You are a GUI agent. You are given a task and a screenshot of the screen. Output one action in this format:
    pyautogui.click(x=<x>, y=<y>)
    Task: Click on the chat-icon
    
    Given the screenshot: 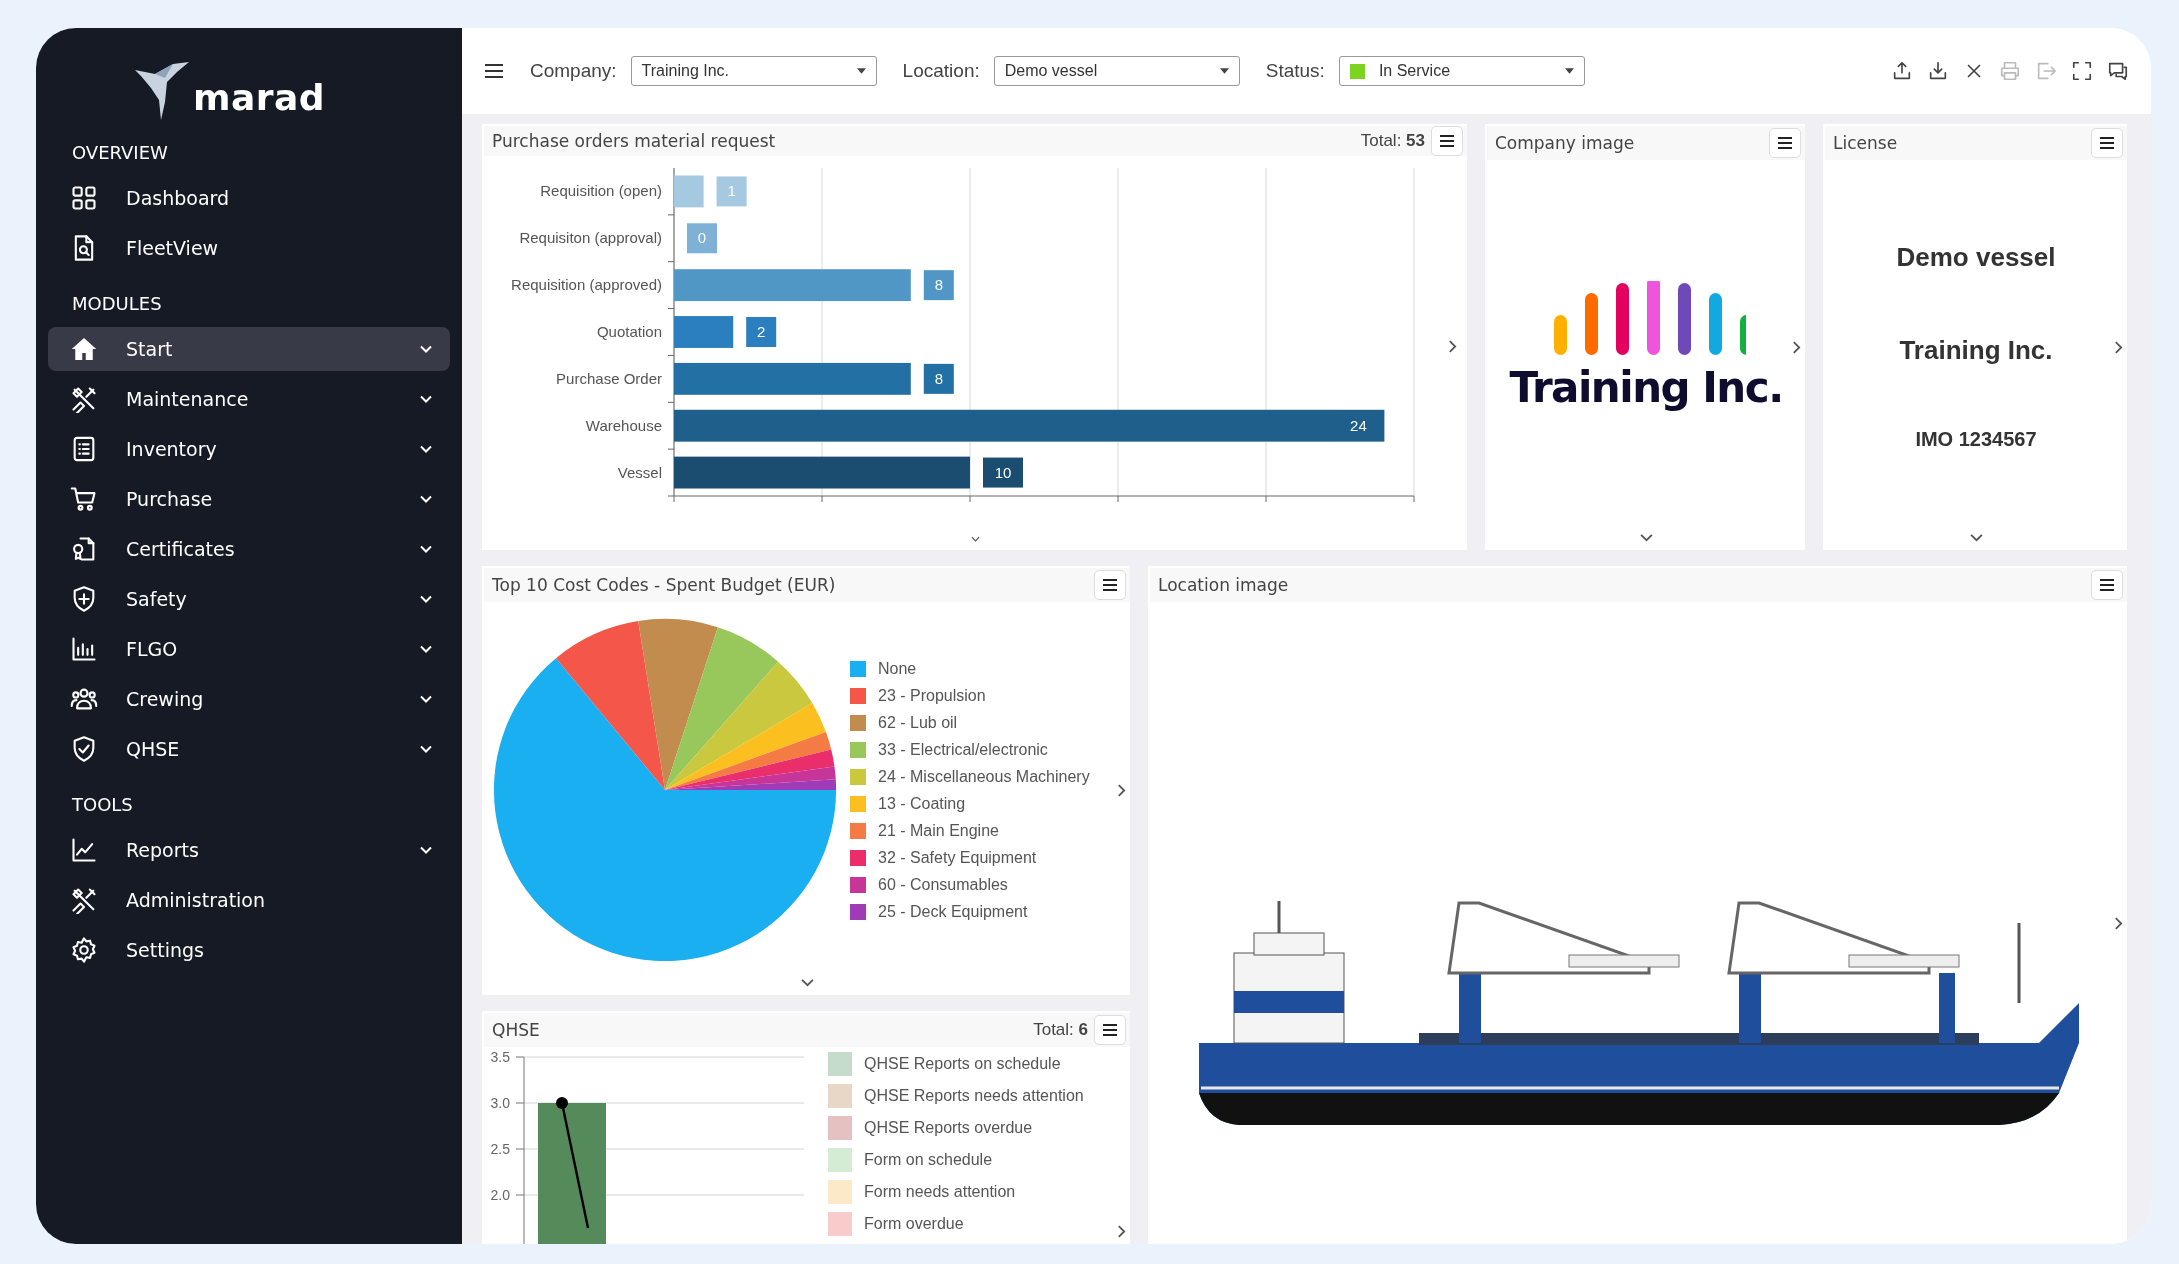 What is the action you would take?
    pyautogui.click(x=2118, y=71)
    